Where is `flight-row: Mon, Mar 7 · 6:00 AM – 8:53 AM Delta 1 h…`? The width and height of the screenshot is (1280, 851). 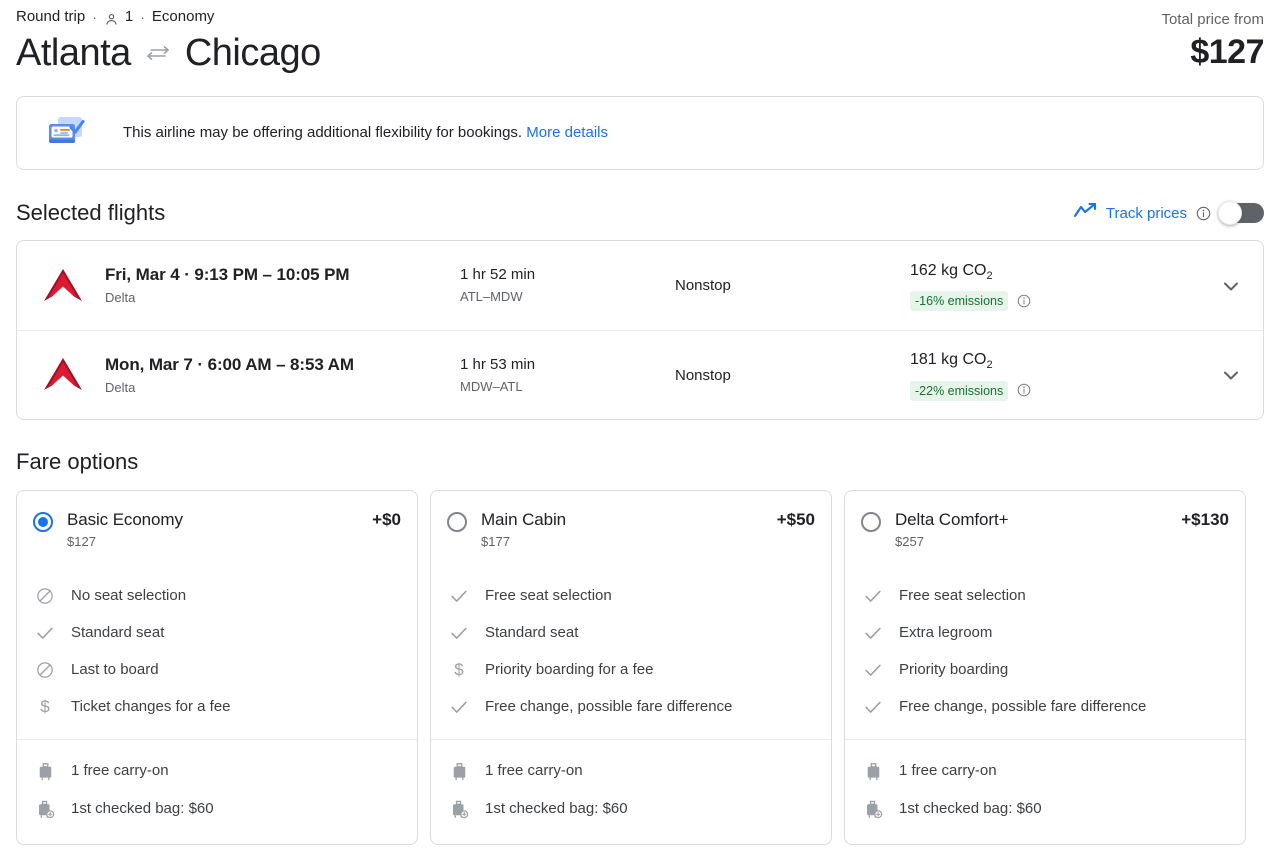
flight-row: Mon, Mar 7 · 6:00 AM – 8:53 AM Delta 1 h… is located at coordinates (640, 374).